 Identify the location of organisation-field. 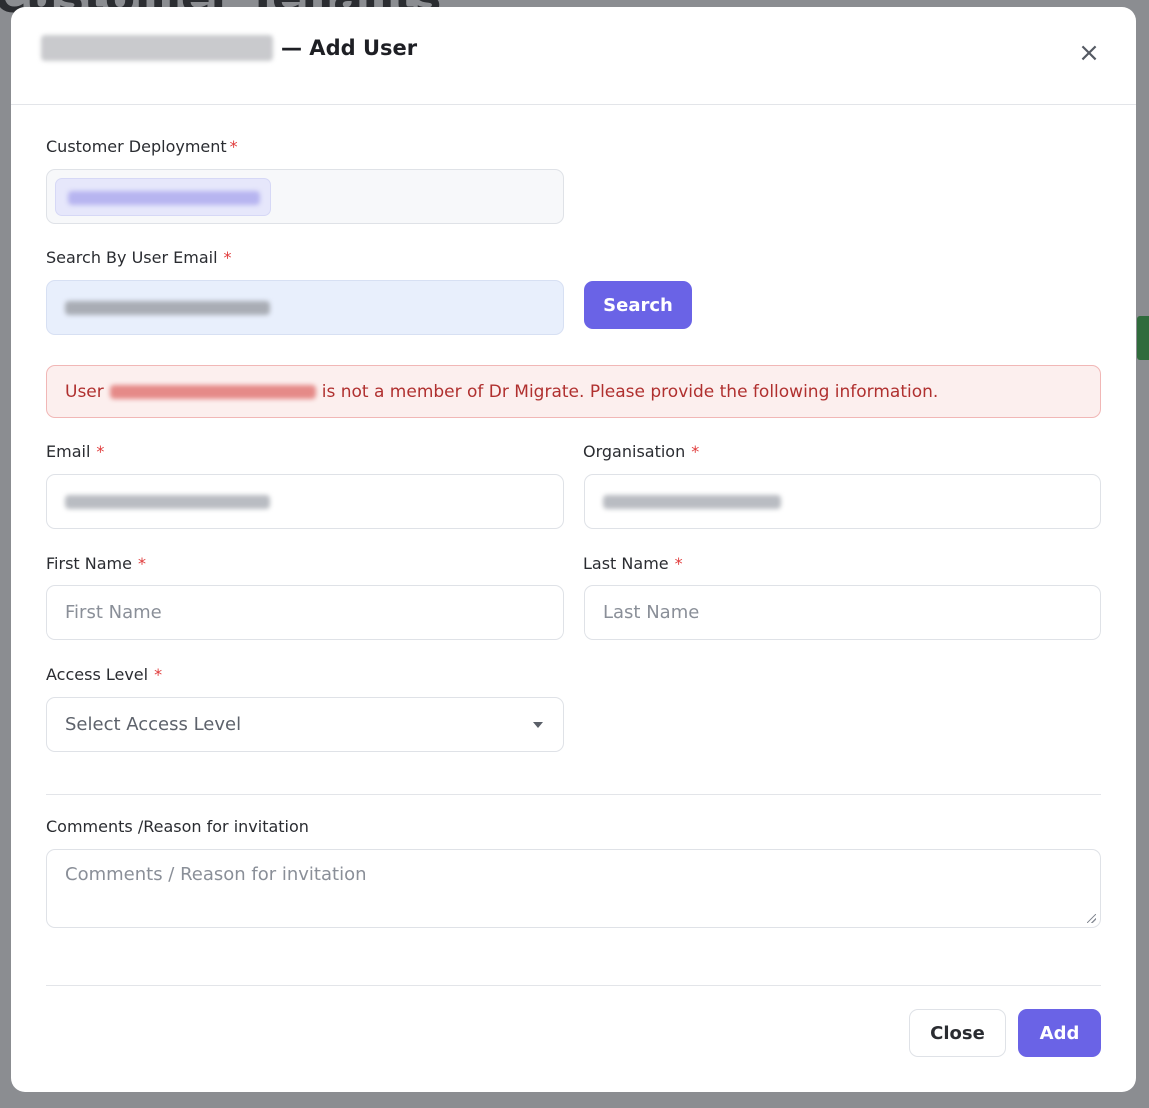
(842, 501).